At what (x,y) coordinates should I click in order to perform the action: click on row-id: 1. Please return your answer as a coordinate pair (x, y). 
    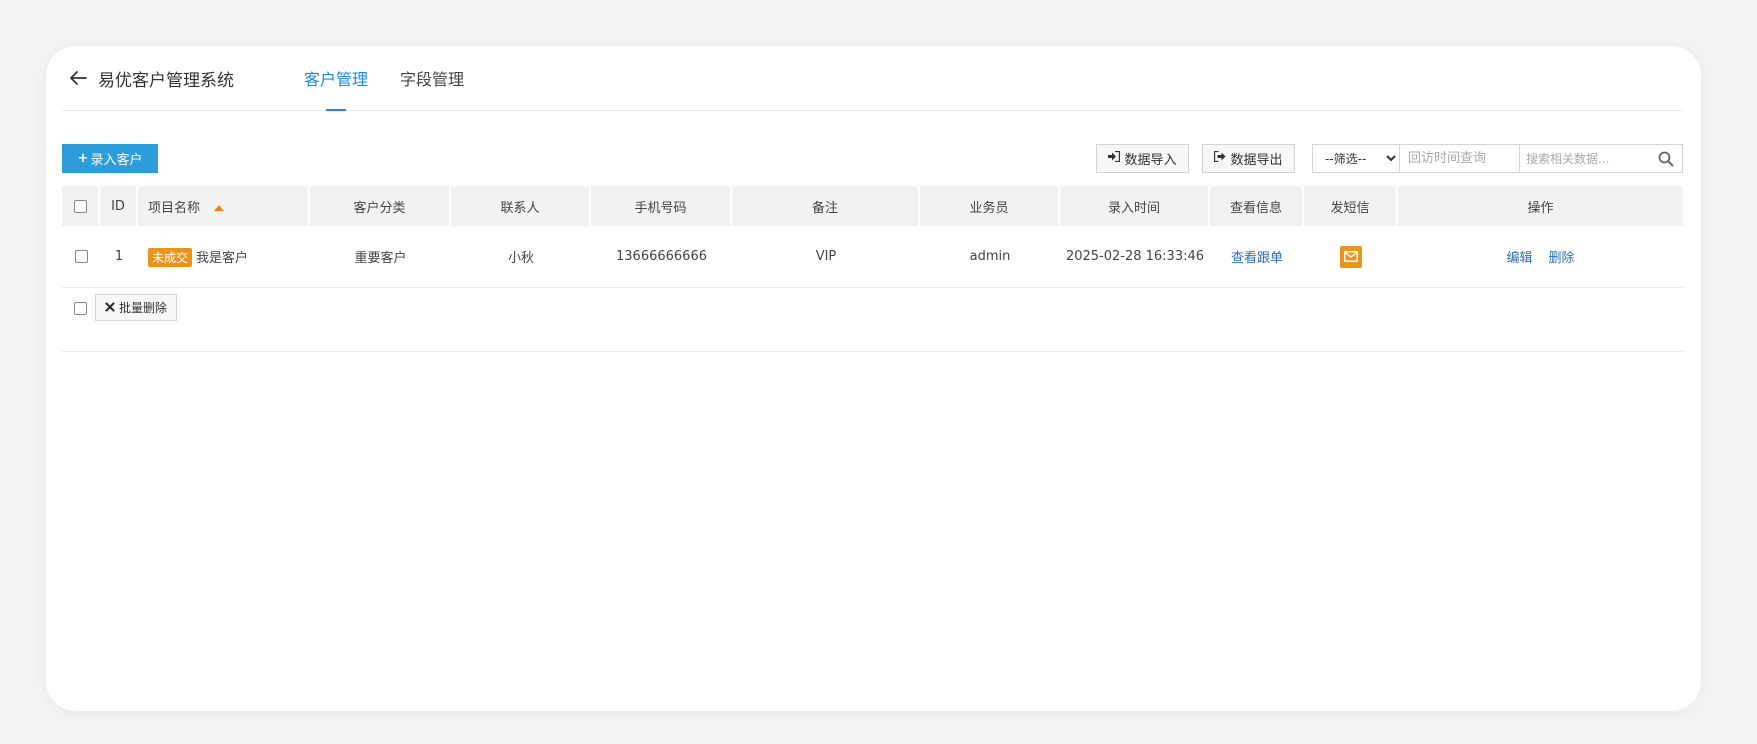
    Looking at the image, I should click on (119, 257).